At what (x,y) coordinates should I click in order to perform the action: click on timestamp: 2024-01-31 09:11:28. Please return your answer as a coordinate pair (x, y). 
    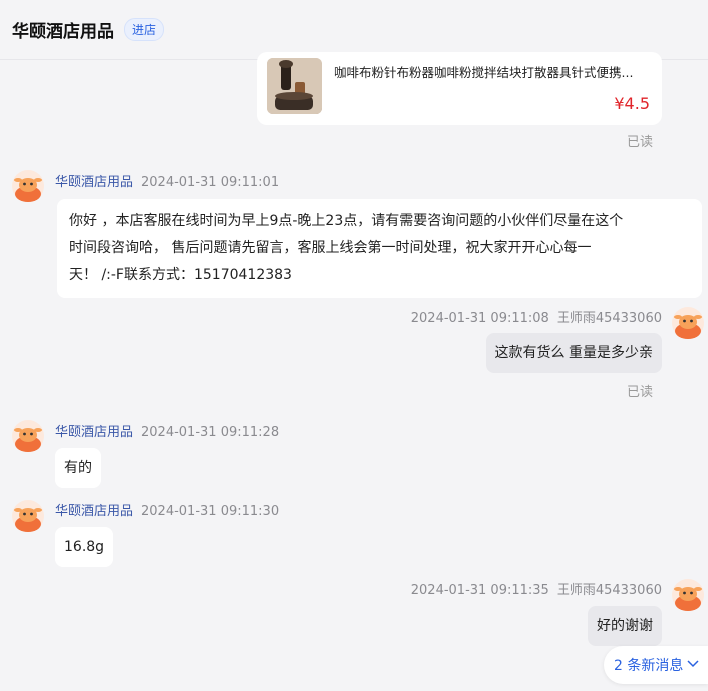
    Looking at the image, I should click on (210, 432).